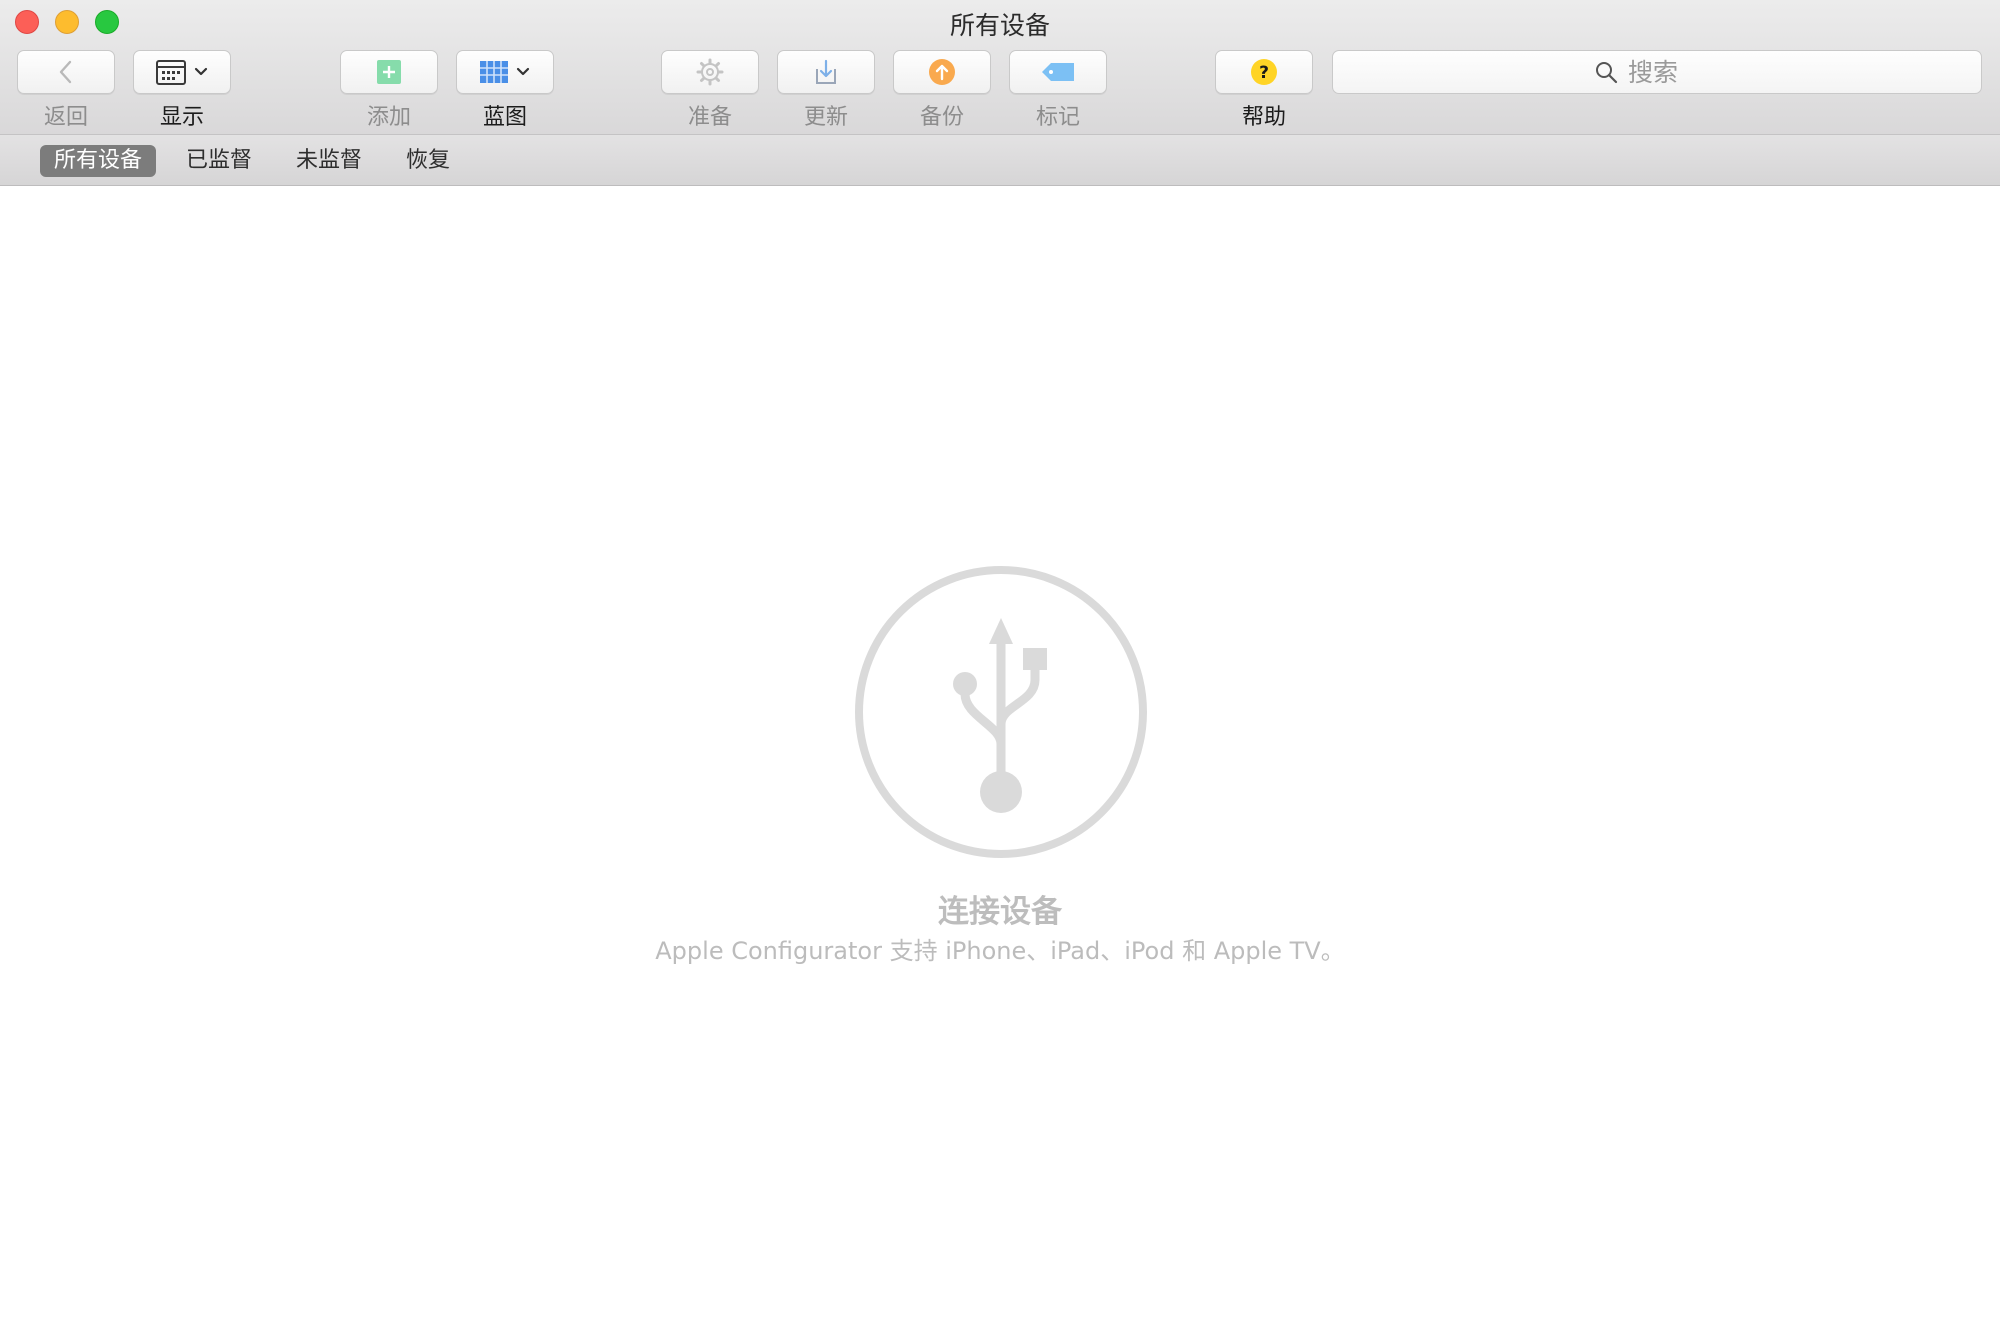  I want to click on scope-bar: 所有设备 已监督 未监督 恢复, so click(1000, 160).